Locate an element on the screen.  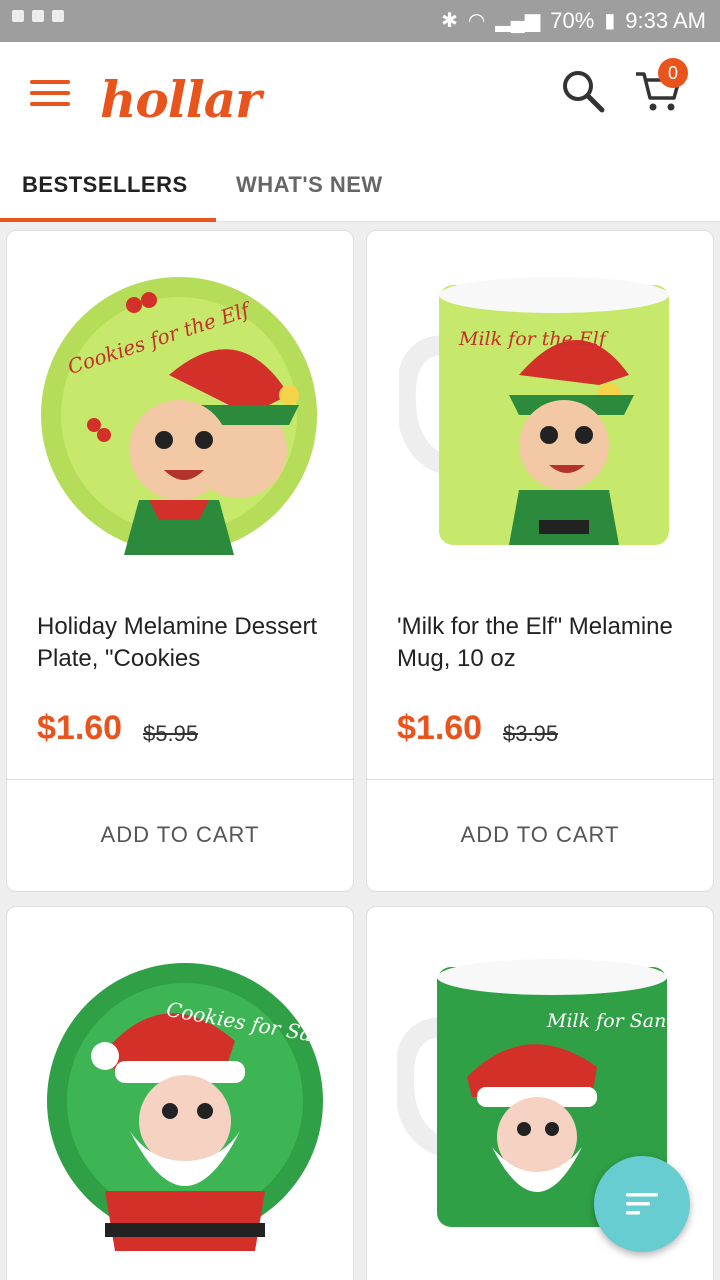
clock: 9:33 AM is located at coordinates (665, 20).